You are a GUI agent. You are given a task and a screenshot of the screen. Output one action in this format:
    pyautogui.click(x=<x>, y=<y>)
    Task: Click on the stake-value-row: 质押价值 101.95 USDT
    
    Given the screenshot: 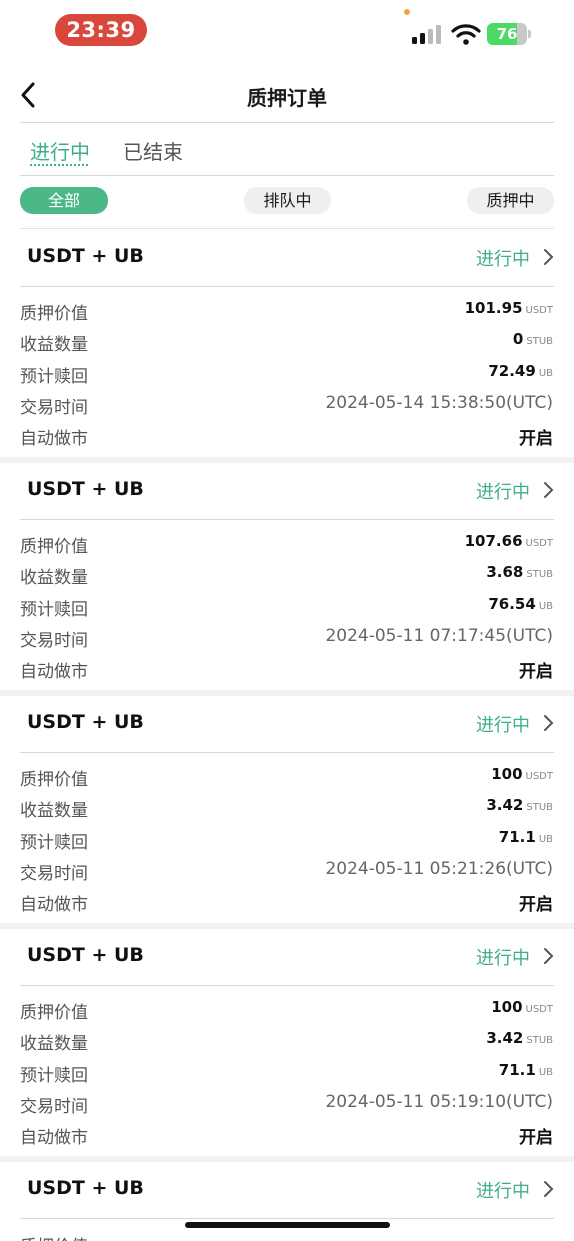 What is the action you would take?
    pyautogui.click(x=287, y=314)
    